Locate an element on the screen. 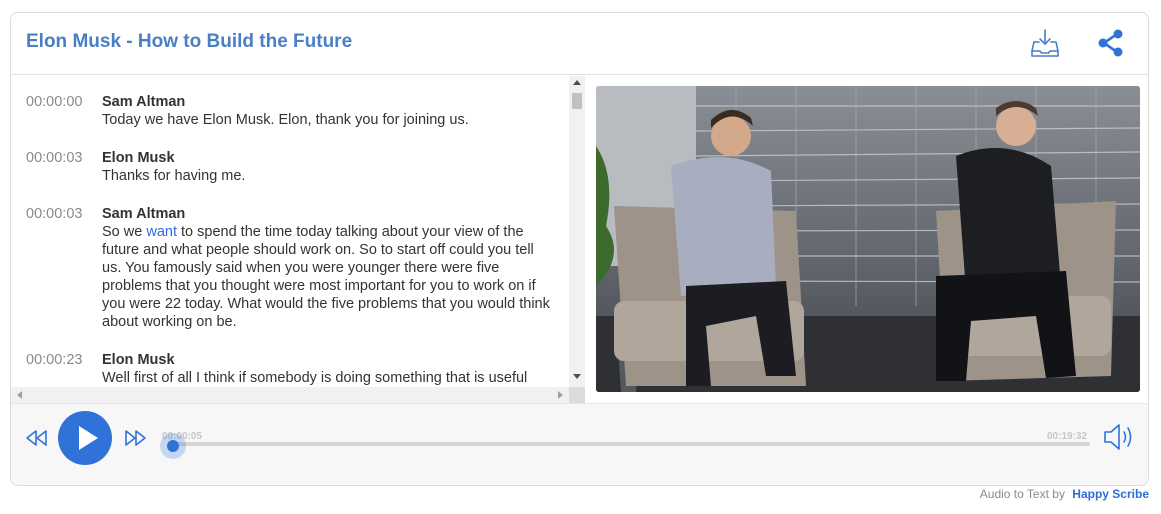  scrollbar-thumb is located at coordinates (577, 101).